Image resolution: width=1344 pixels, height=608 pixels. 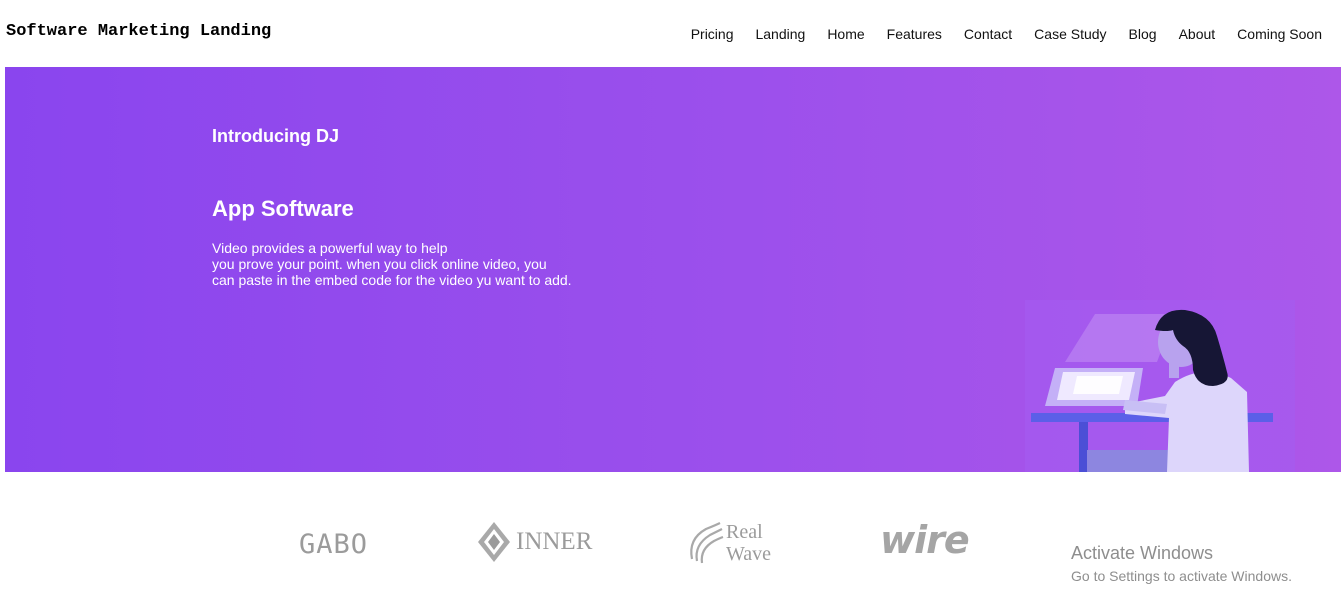 What do you see at coordinates (744, 532) in the screenshot?
I see `logo-real-word: Real` at bounding box center [744, 532].